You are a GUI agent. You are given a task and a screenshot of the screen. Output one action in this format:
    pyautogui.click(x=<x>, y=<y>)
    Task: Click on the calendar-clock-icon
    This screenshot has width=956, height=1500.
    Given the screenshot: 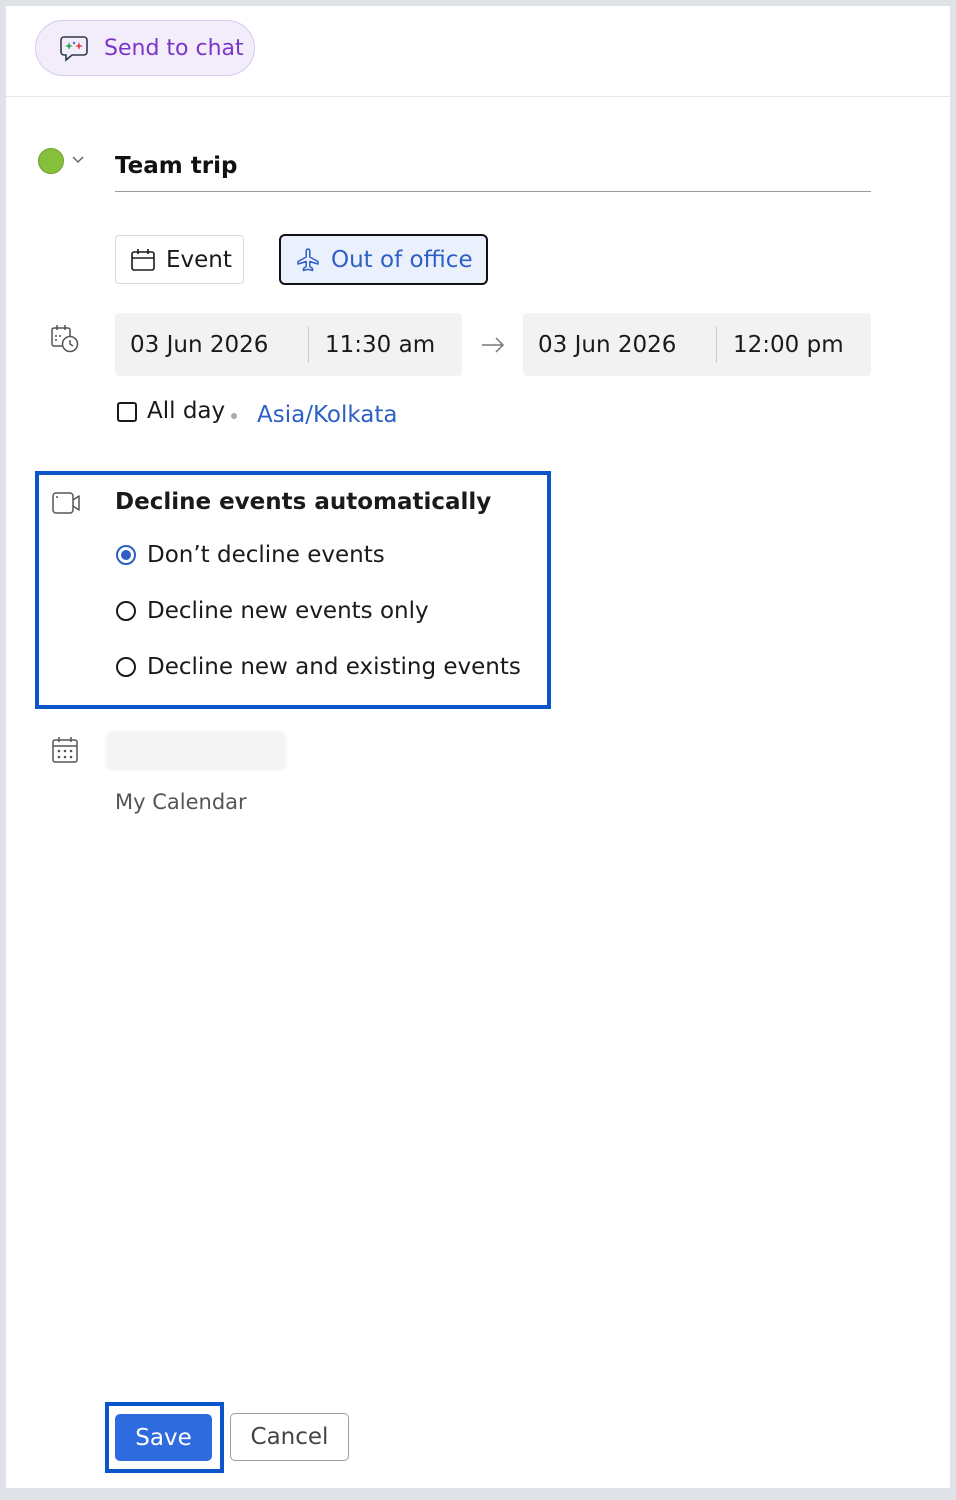 What is the action you would take?
    pyautogui.click(x=65, y=339)
    